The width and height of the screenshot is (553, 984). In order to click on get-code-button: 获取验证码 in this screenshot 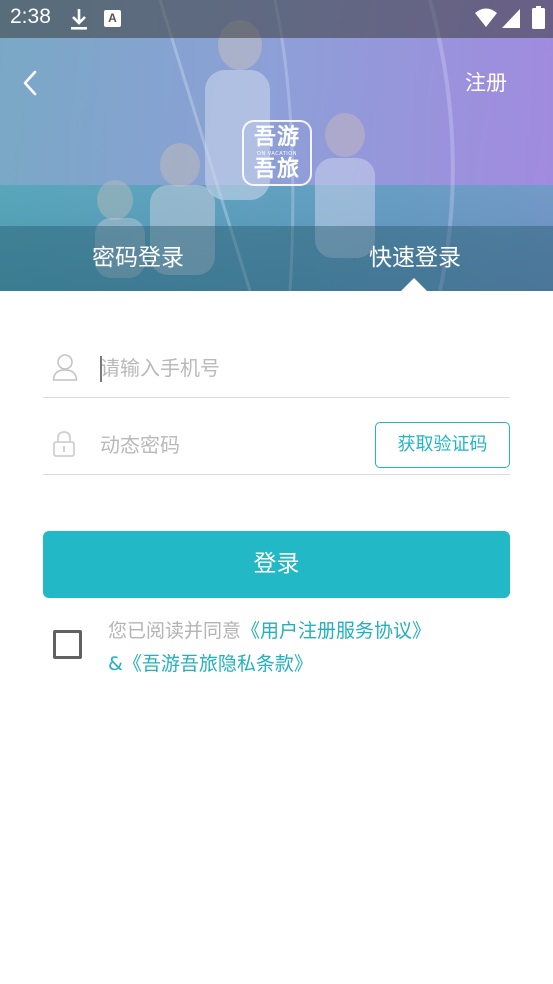, I will do `click(442, 445)`.